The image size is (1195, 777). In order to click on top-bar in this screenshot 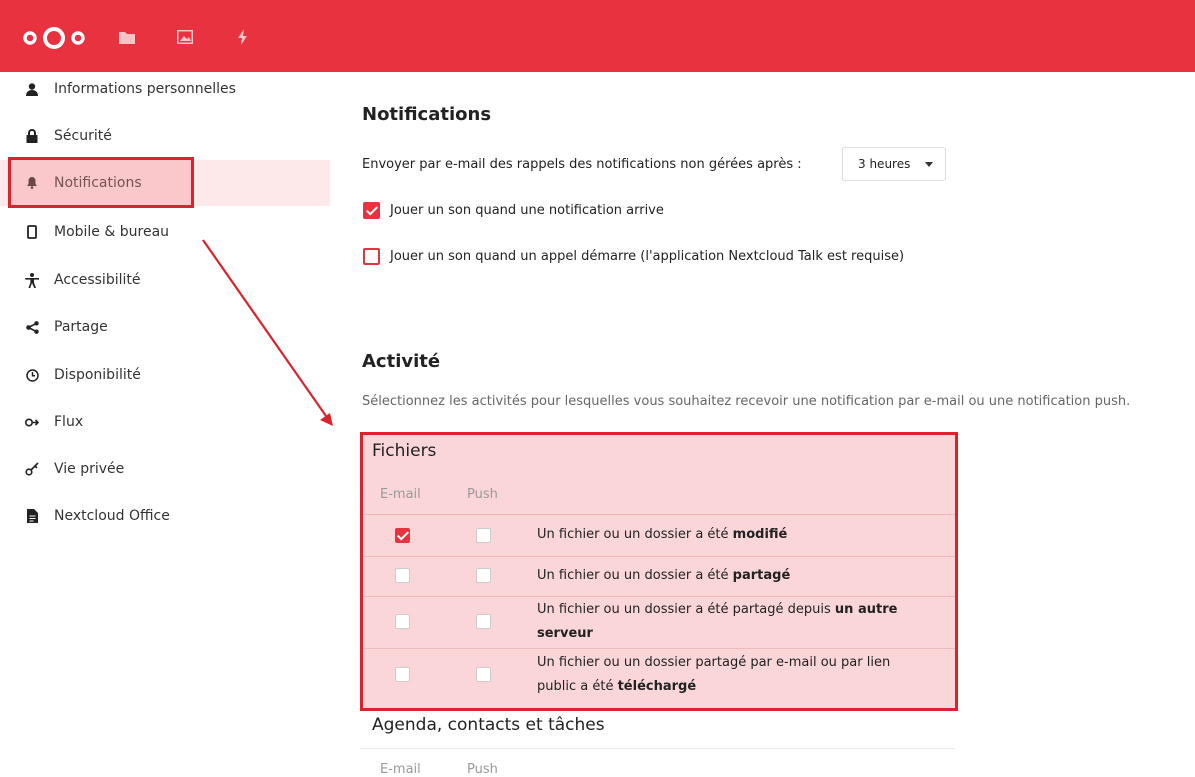, I will do `click(597, 36)`.